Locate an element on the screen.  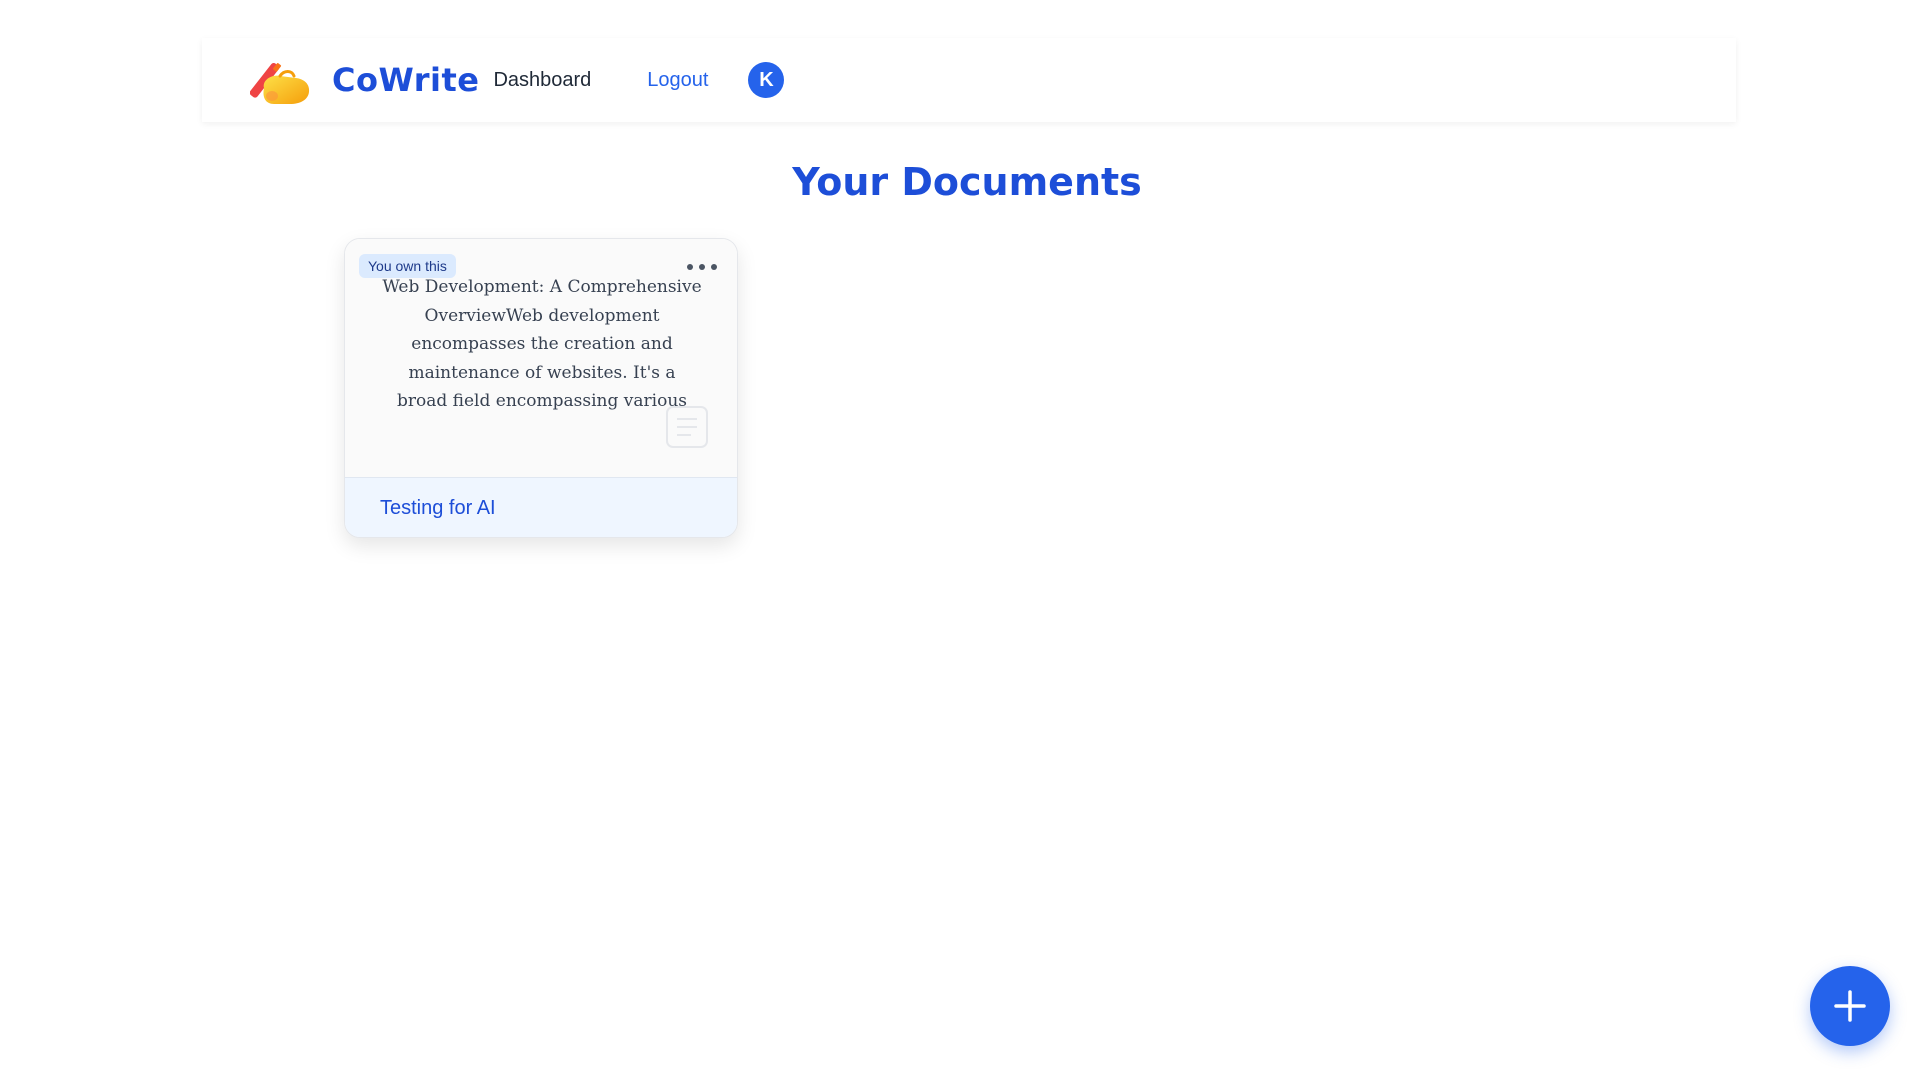
writing-hand-icon is located at coordinates (280, 83).